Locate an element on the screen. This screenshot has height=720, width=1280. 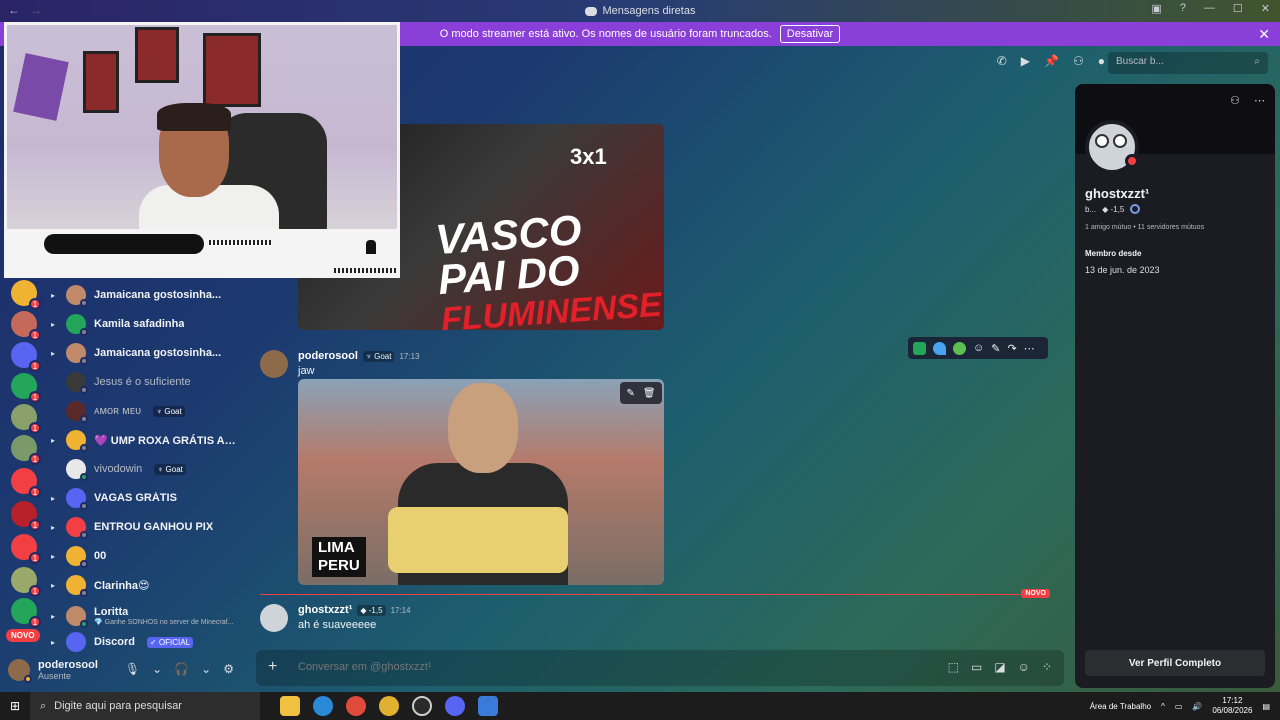
call-icon: ✆ is located at coordinates (1002, 61).